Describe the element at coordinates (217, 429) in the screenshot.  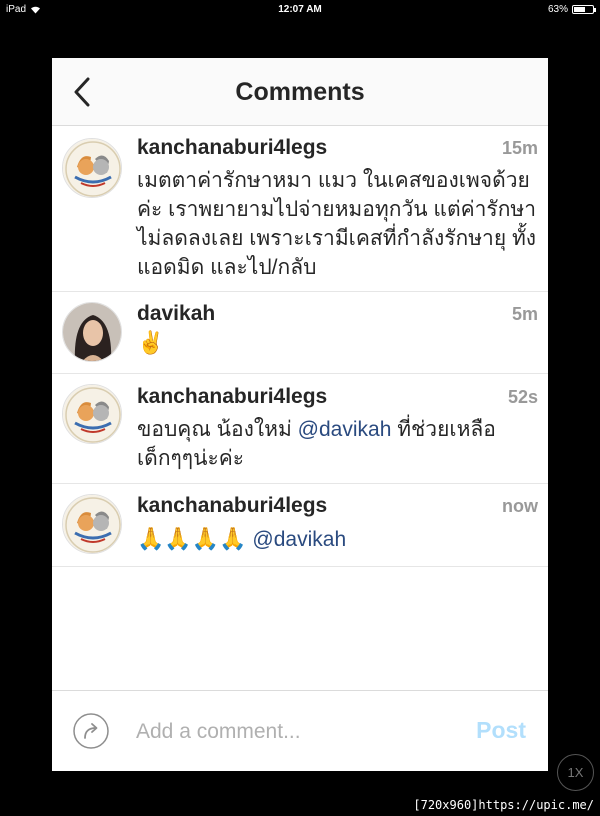
I see `comment-text-before: ขอบคุณ น้องใหม่` at that location.